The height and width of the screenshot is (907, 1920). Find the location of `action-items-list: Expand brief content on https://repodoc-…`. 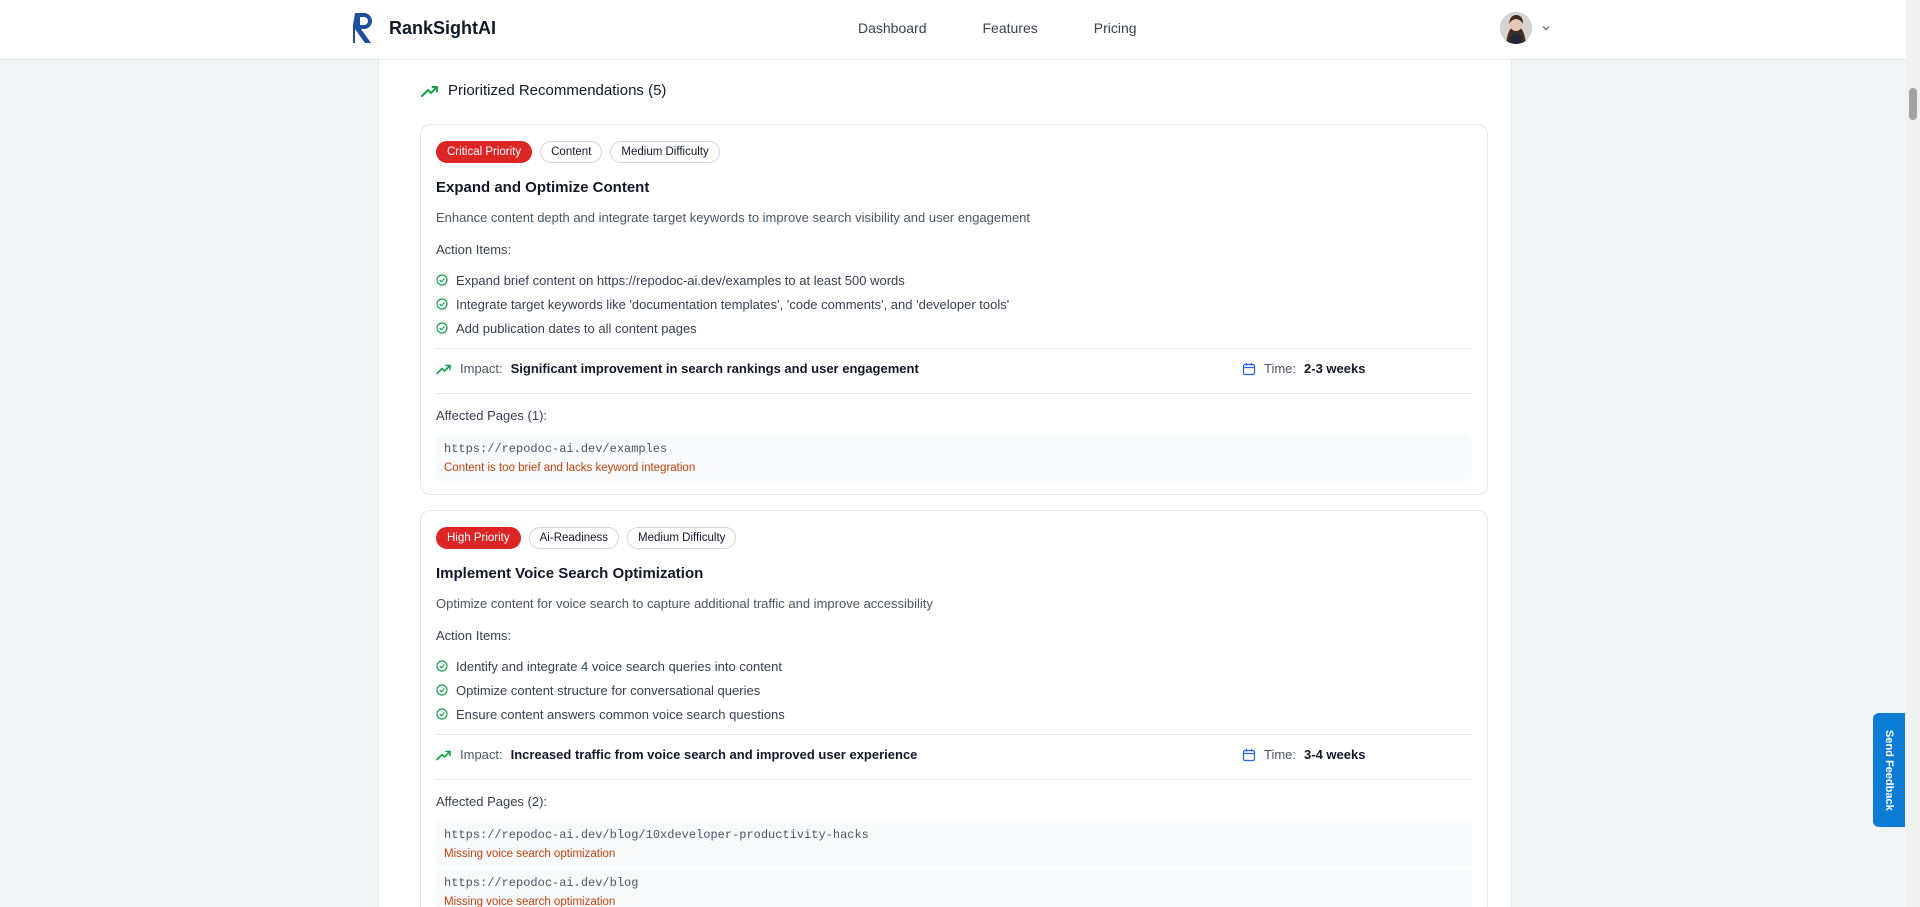

action-items-list: Expand brief content on https://repodoc-… is located at coordinates (722, 304).